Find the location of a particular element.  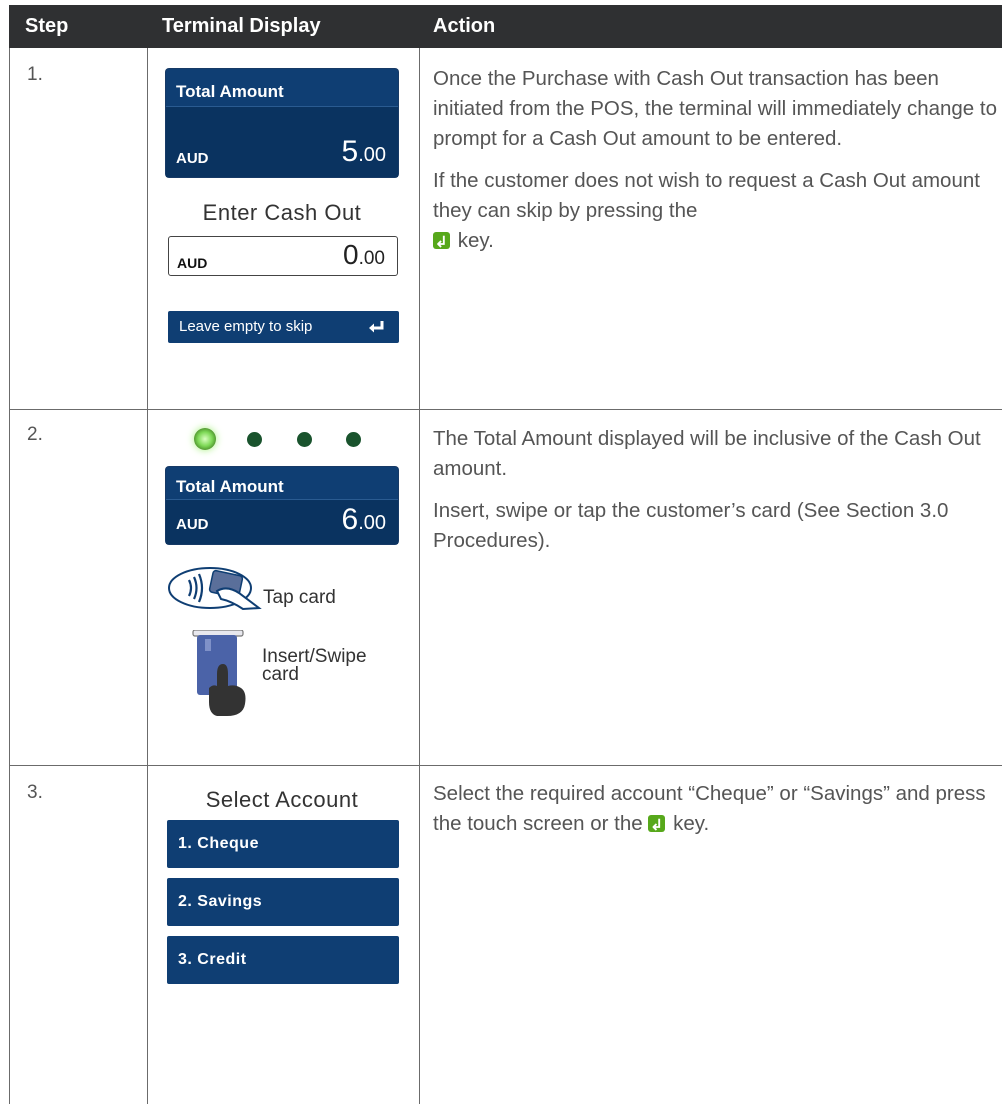

total-amount-panel: Total Amount AUD 5.00 is located at coordinates (282, 123).